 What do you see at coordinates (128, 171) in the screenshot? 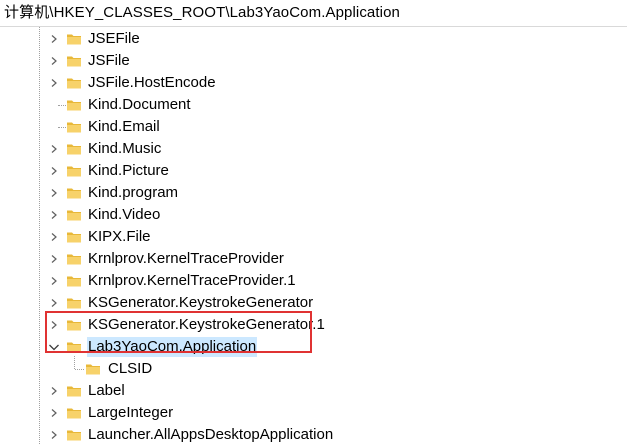
I see `tree-item-label: Kind.Picture` at bounding box center [128, 171].